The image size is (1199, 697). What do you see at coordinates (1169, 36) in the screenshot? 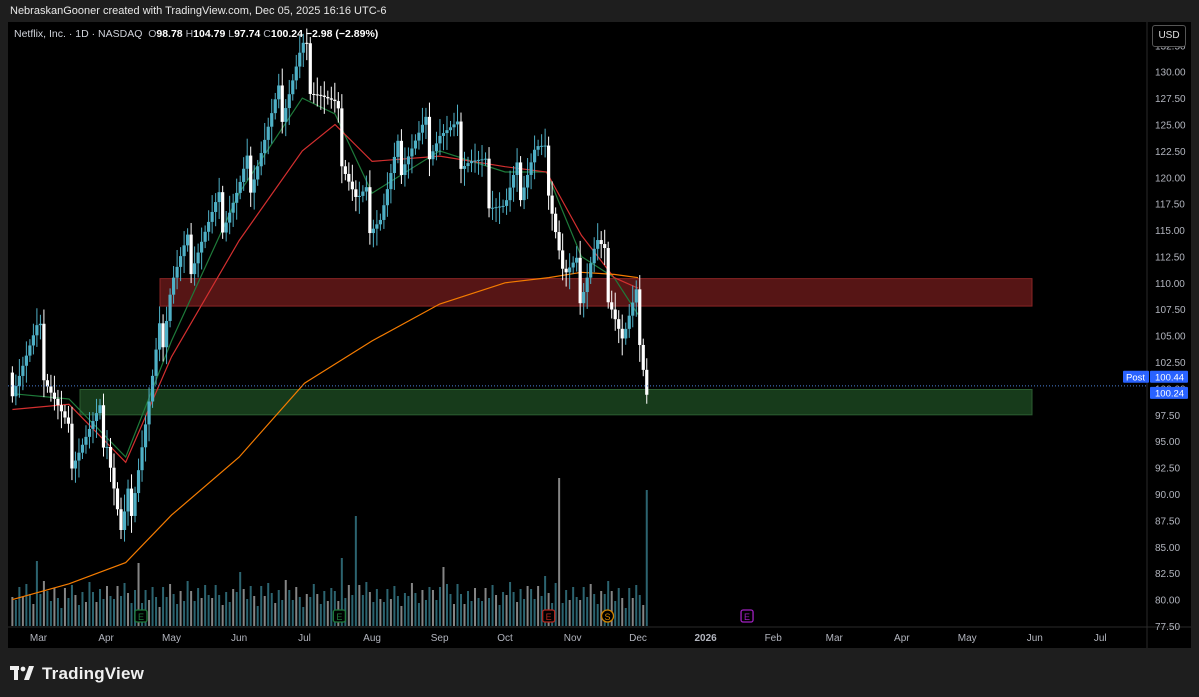
I see `currency-button: USD` at bounding box center [1169, 36].